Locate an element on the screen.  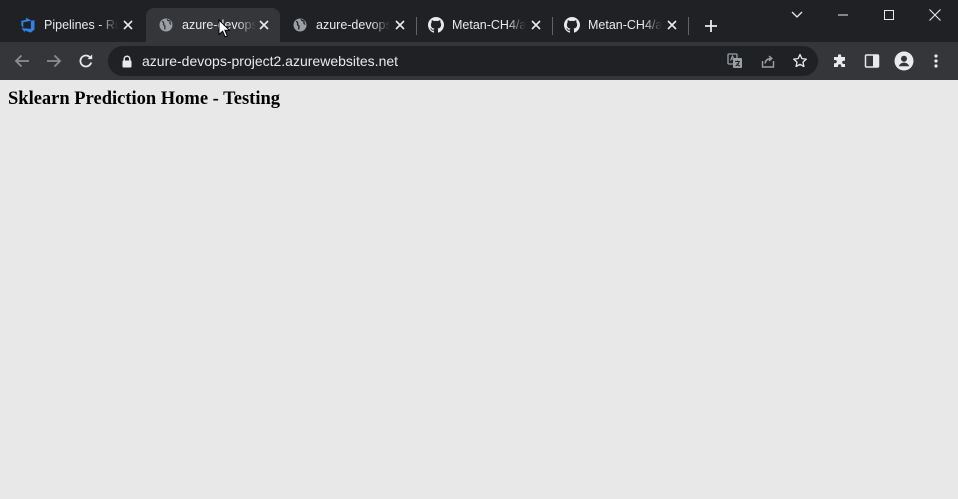
maximize-button is located at coordinates (889, 15).